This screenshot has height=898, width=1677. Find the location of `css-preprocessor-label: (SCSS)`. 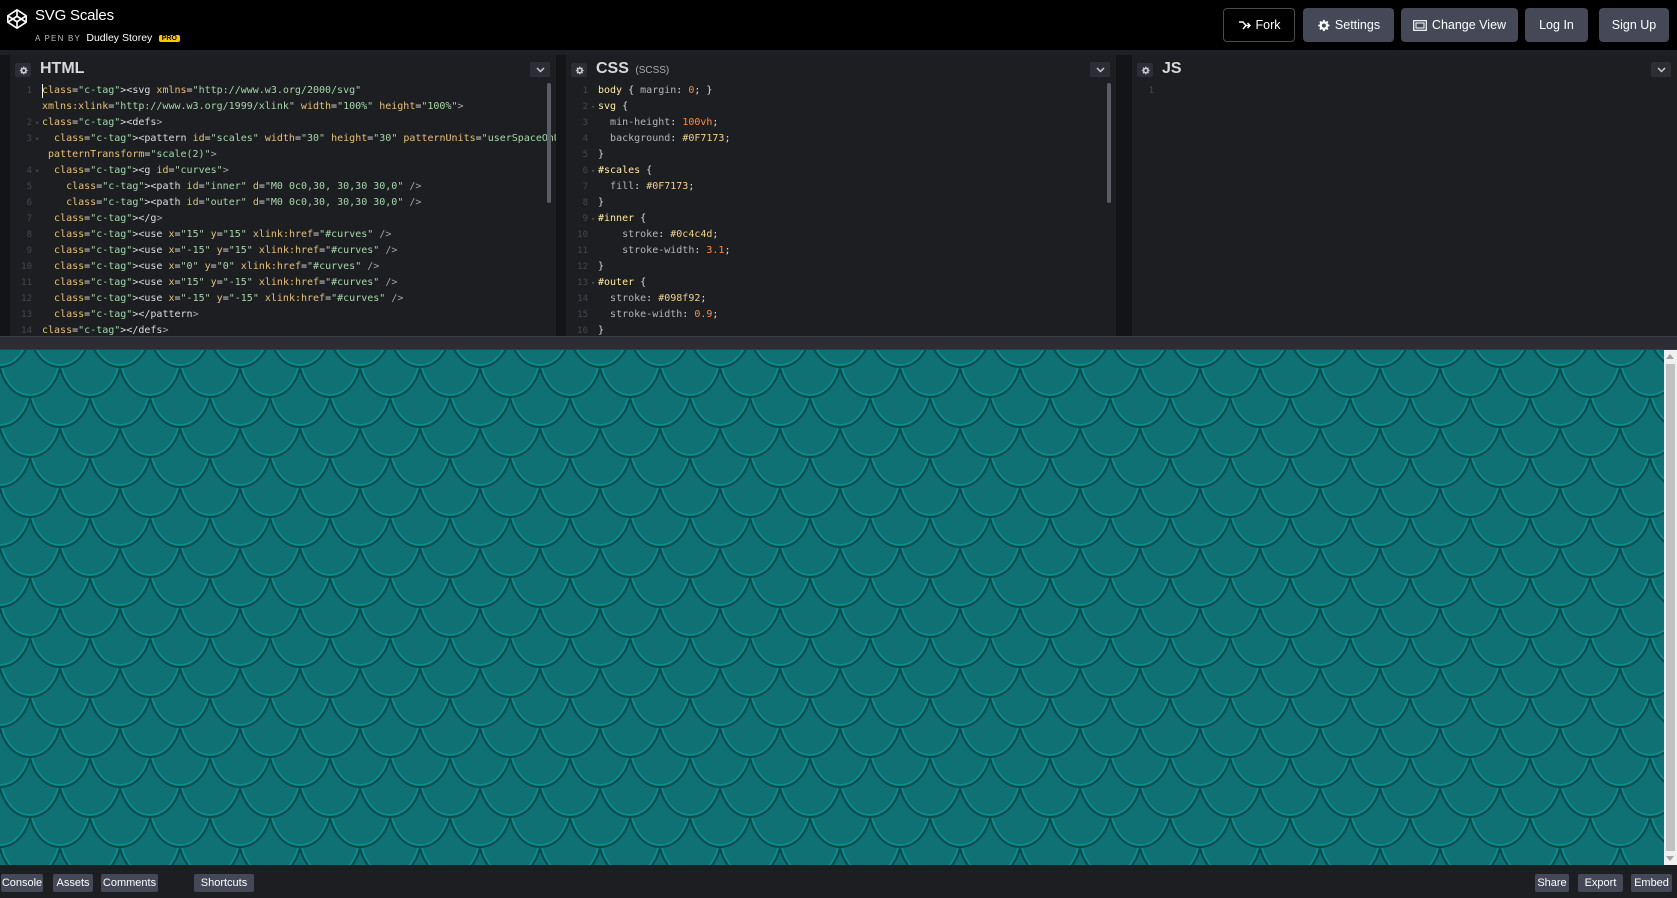

css-preprocessor-label: (SCSS) is located at coordinates (652, 70).